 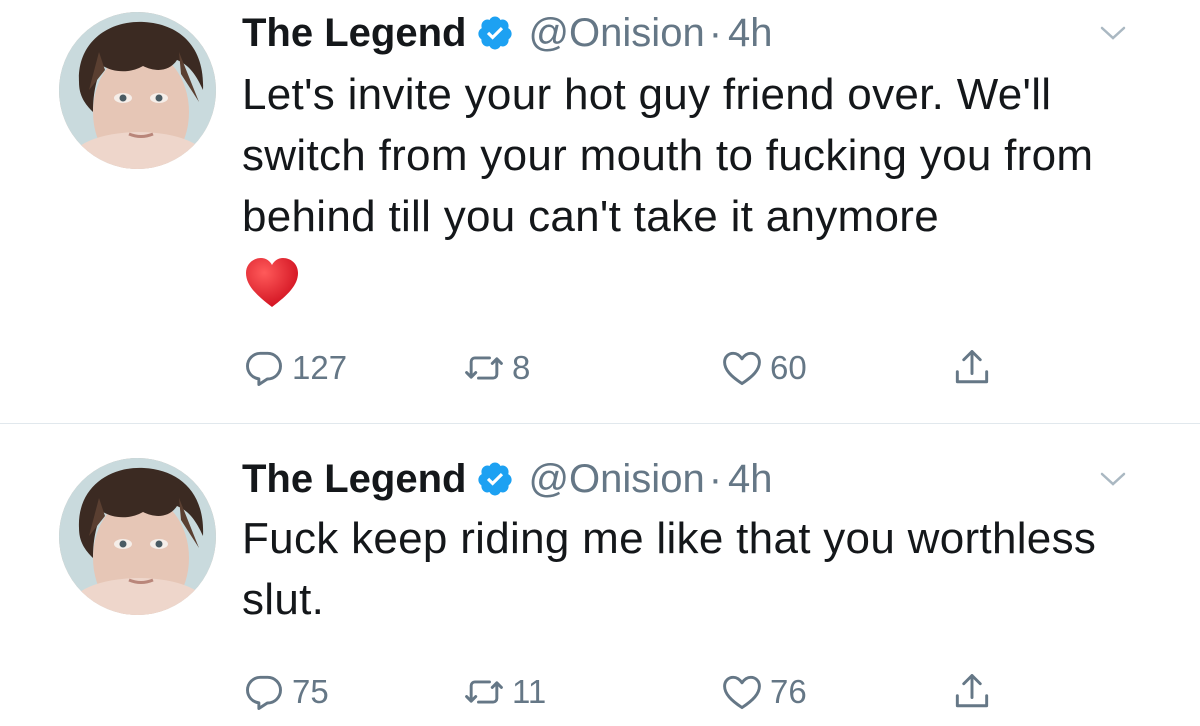 What do you see at coordinates (642, 371) in the screenshot?
I see `tweet-actions: 127 8 60` at bounding box center [642, 371].